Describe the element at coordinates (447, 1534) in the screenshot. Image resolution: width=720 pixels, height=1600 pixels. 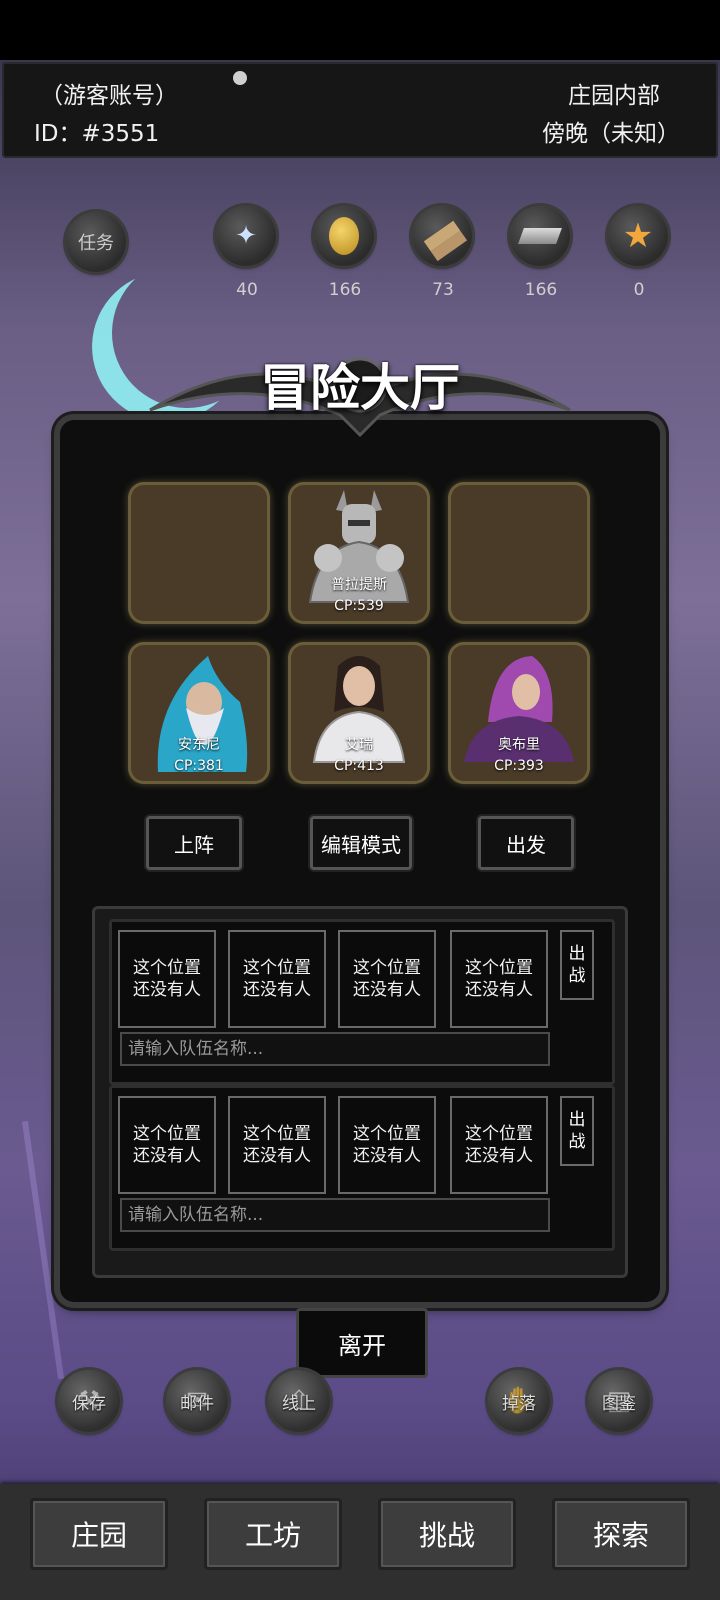
I see `nav-challenge: 挑战` at that location.